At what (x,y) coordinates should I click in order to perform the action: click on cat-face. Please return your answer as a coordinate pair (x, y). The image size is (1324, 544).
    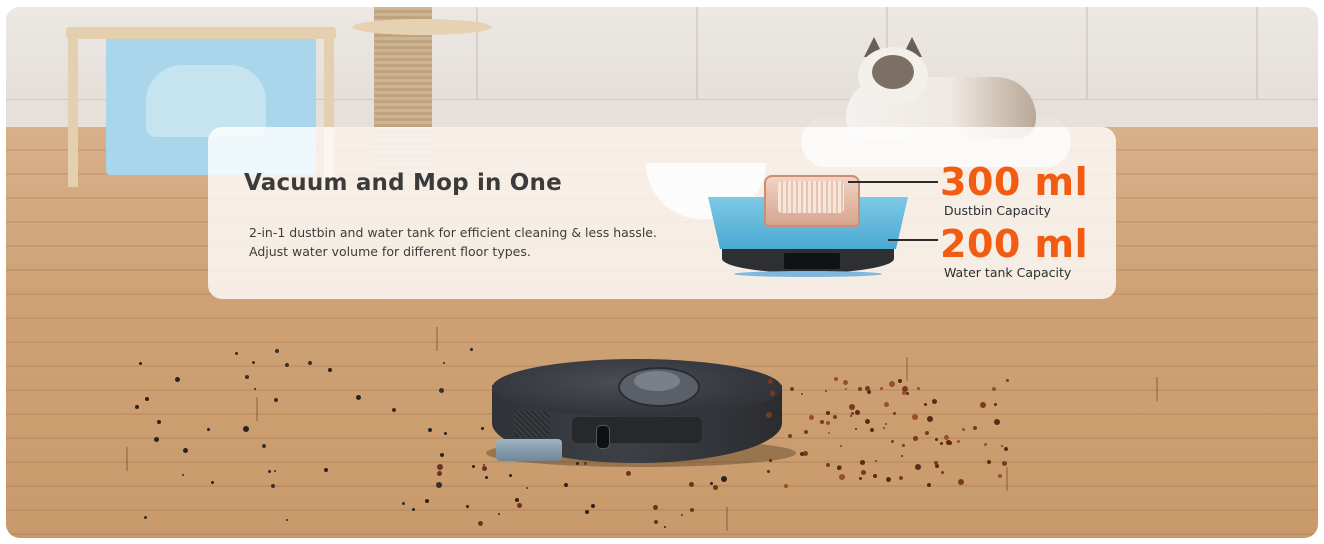
    Looking at the image, I should click on (893, 72).